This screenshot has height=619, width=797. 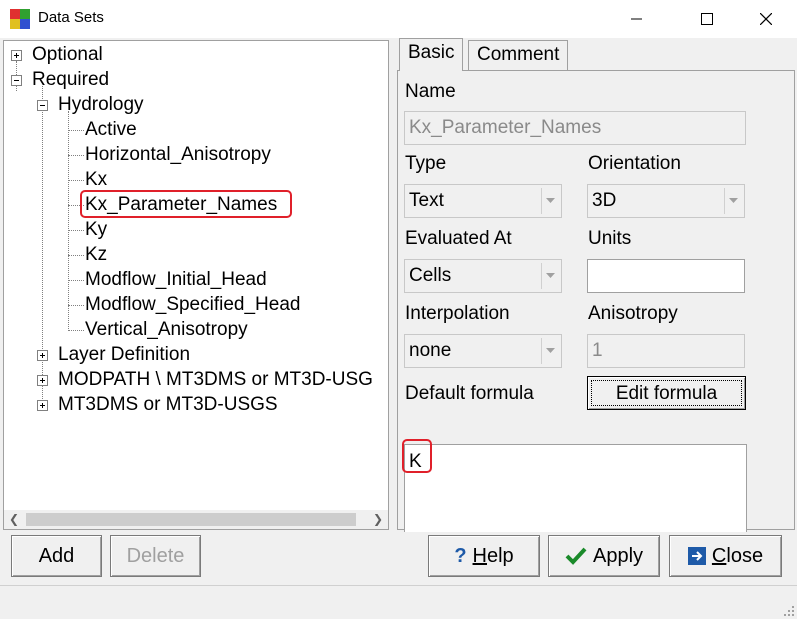 What do you see at coordinates (618, 555) in the screenshot?
I see `apply-label: Apply` at bounding box center [618, 555].